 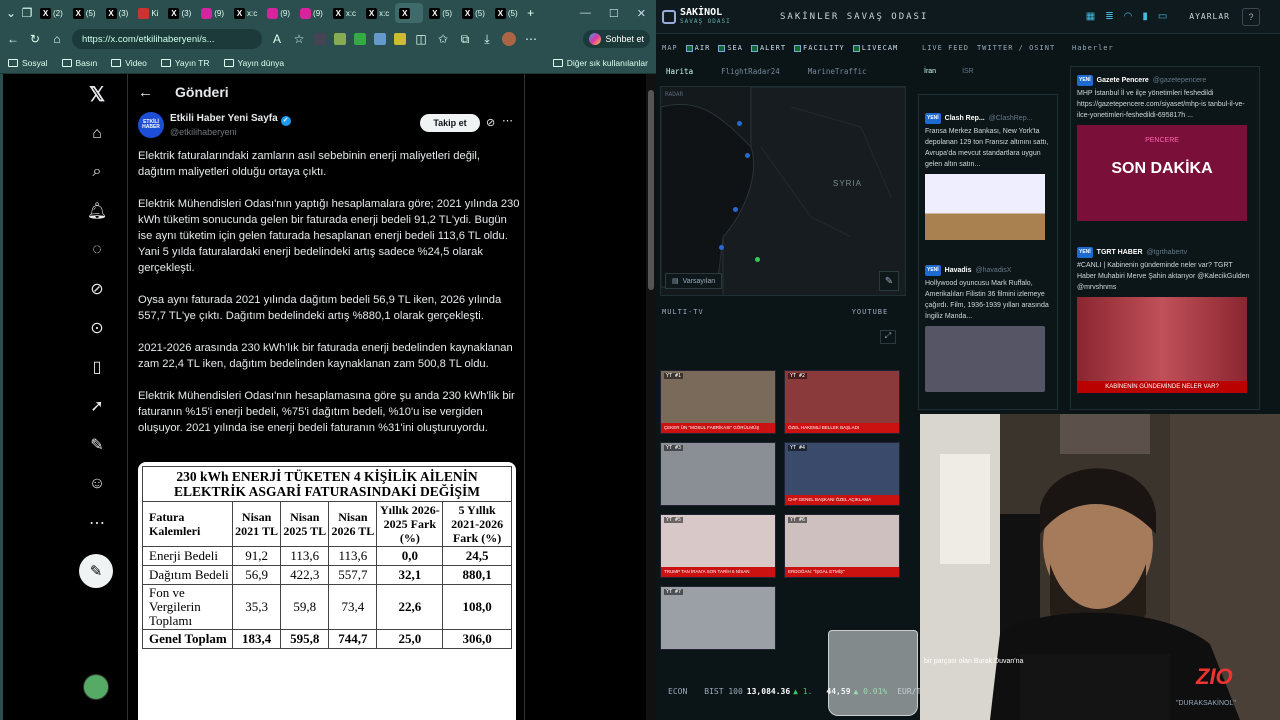 What do you see at coordinates (35, 39) in the screenshot?
I see `refresh-icon: ↻` at bounding box center [35, 39].